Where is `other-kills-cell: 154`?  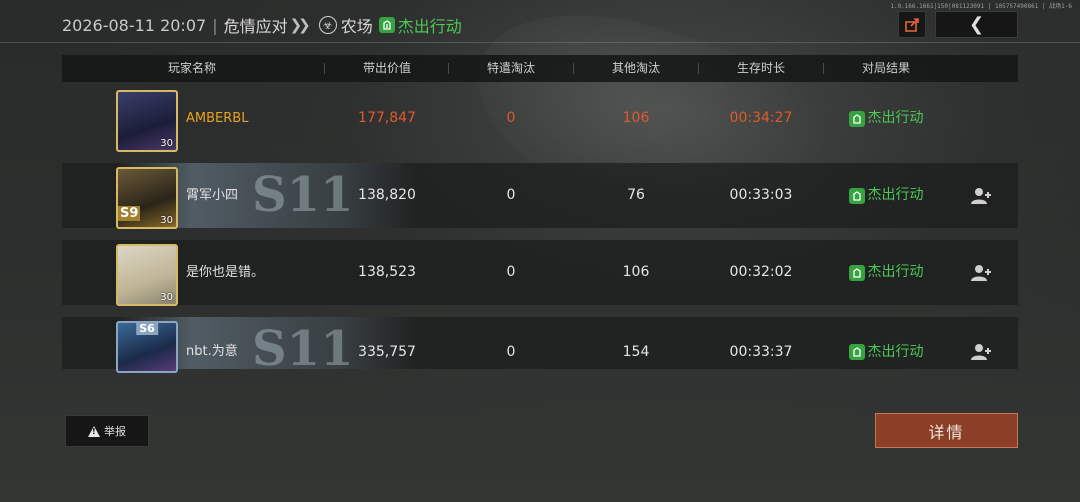 other-kills-cell: 154 is located at coordinates (636, 352).